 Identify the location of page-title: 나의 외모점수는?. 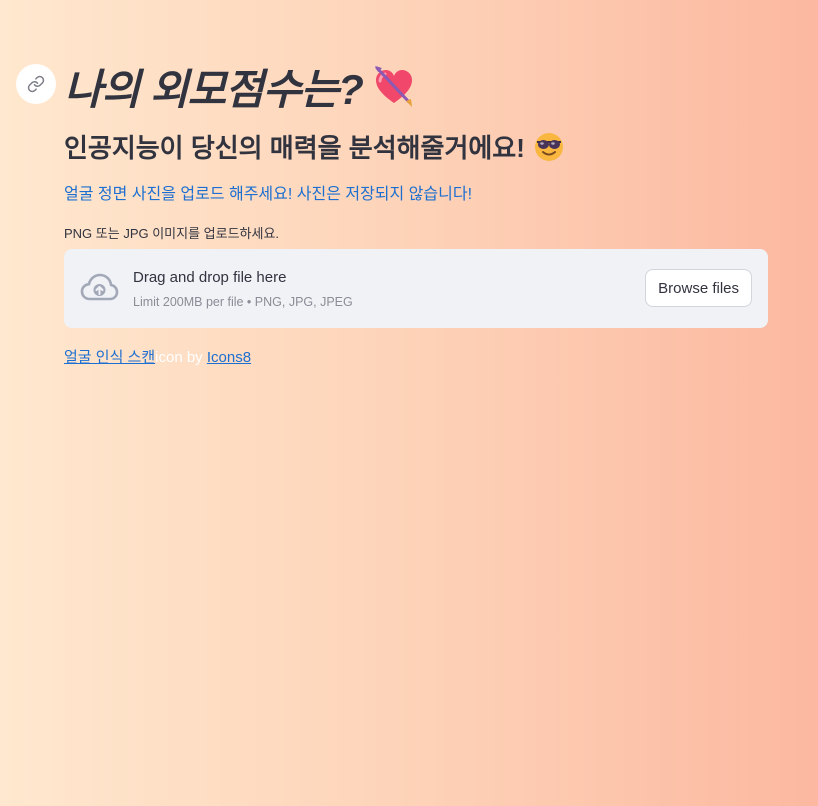
(239, 86).